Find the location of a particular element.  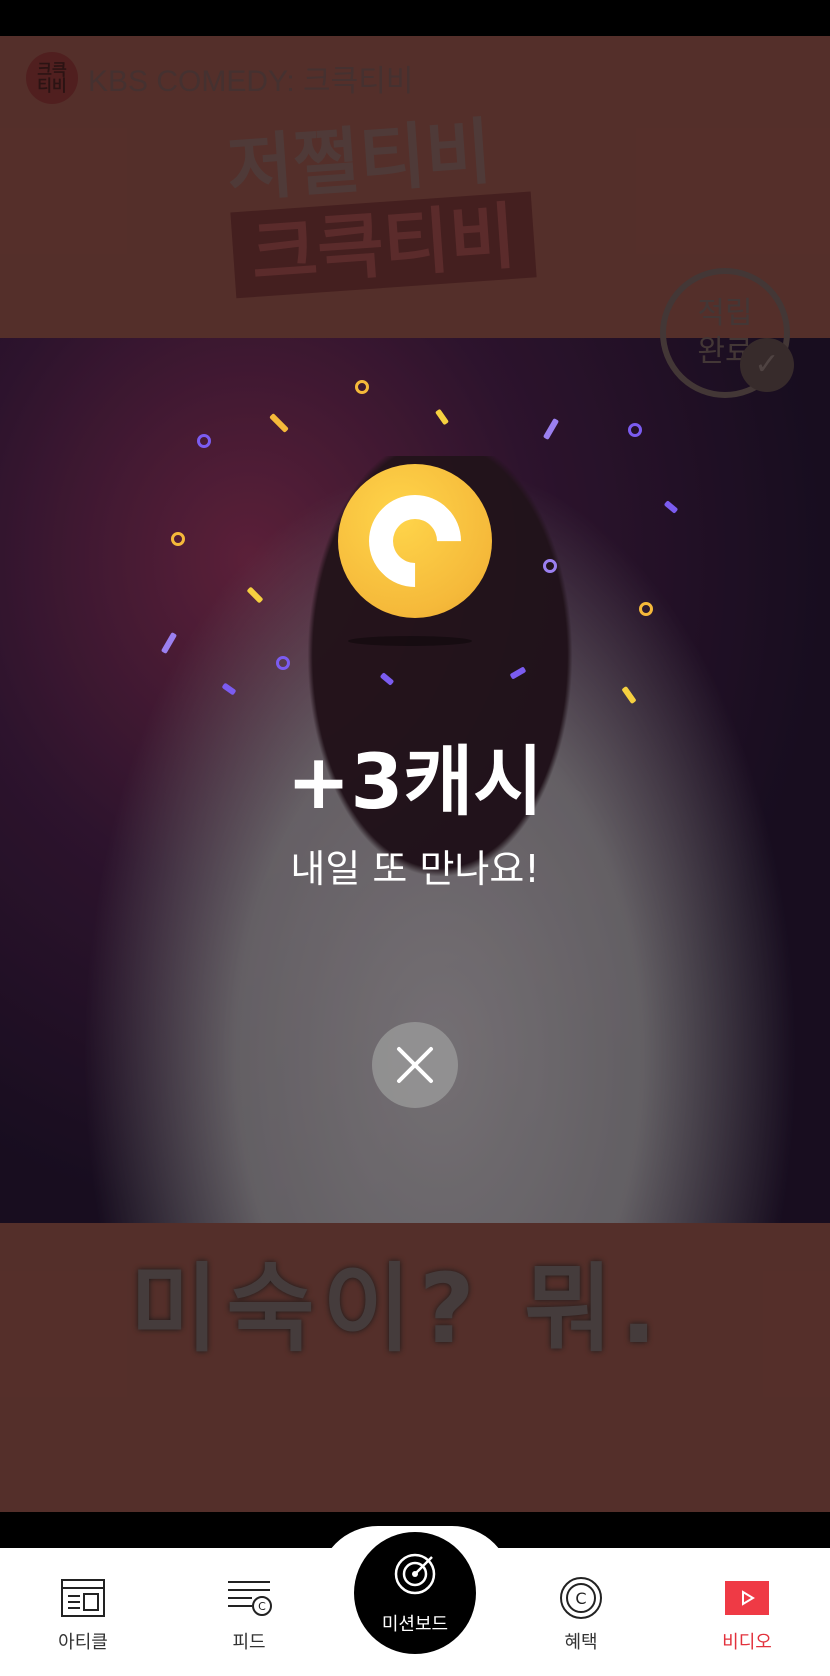

coin-shadow is located at coordinates (410, 641).